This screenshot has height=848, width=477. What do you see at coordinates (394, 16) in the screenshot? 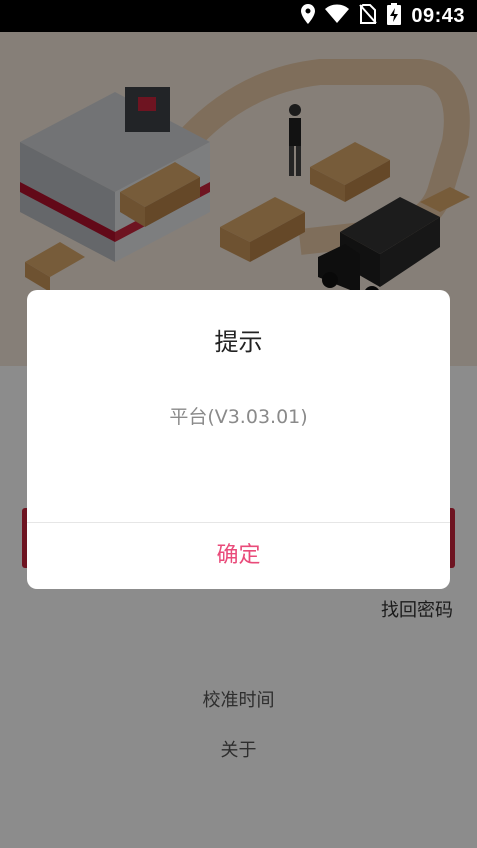
I see `battery-charging-icon` at bounding box center [394, 16].